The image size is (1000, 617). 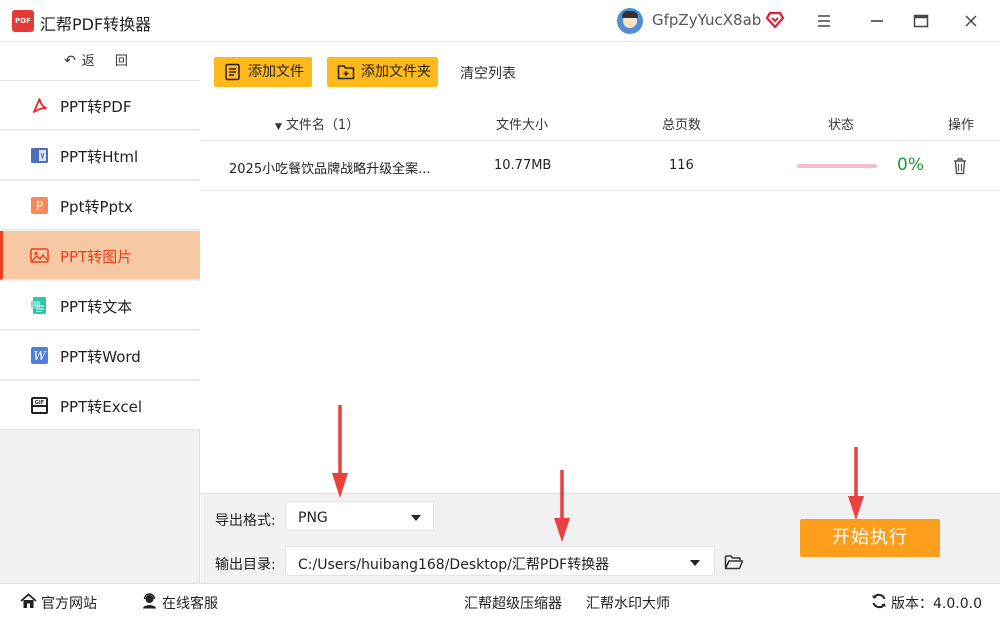 What do you see at coordinates (523, 165) in the screenshot?
I see `file-size-cell: 10.77MB` at bounding box center [523, 165].